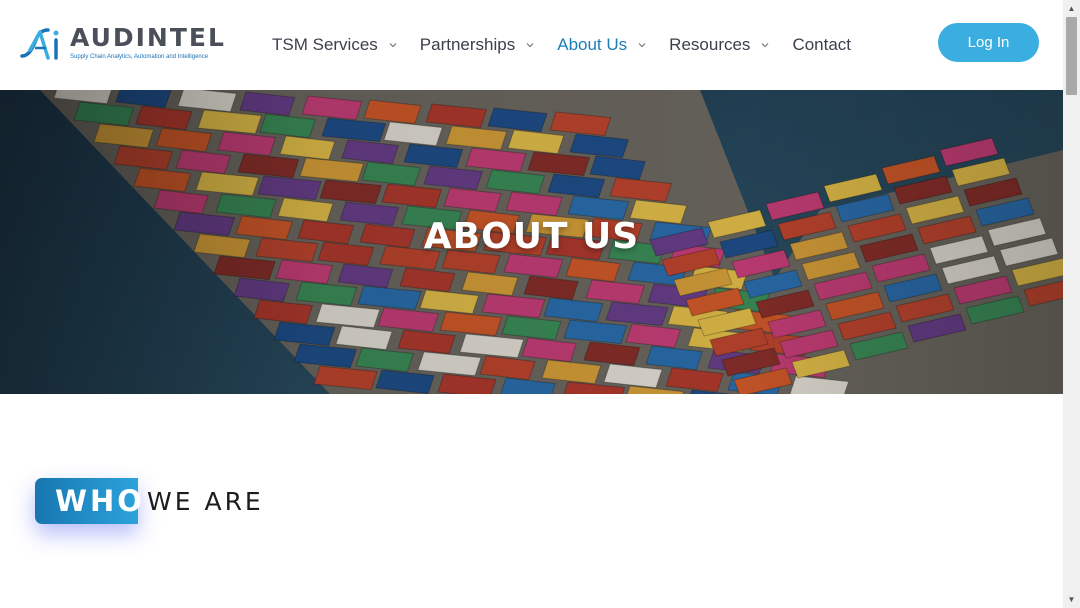 The width and height of the screenshot is (1080, 608). Describe the element at coordinates (1071, 304) in the screenshot. I see `page-scrollbar: ▲ ▼` at that location.